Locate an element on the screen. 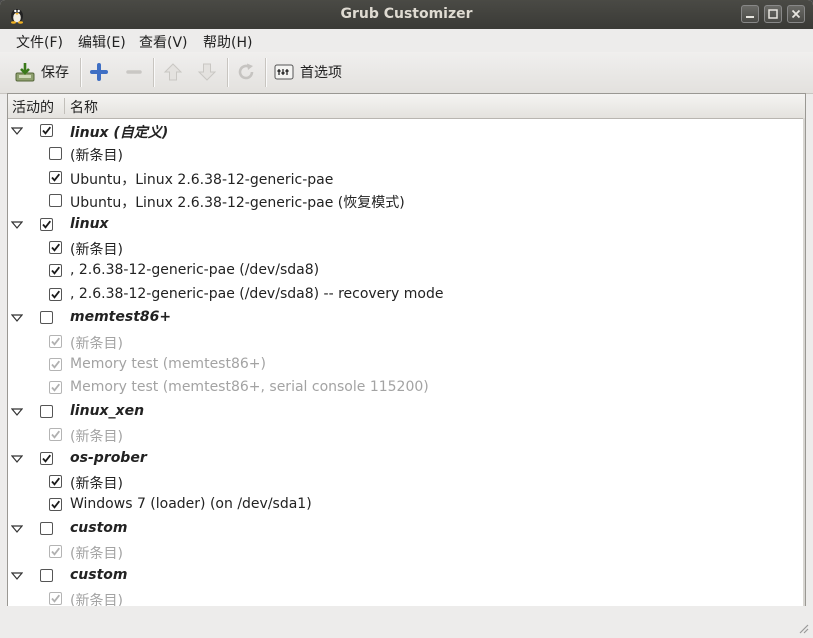 The image size is (813, 638). title-bar: Grub Customizer is located at coordinates (406, 14).